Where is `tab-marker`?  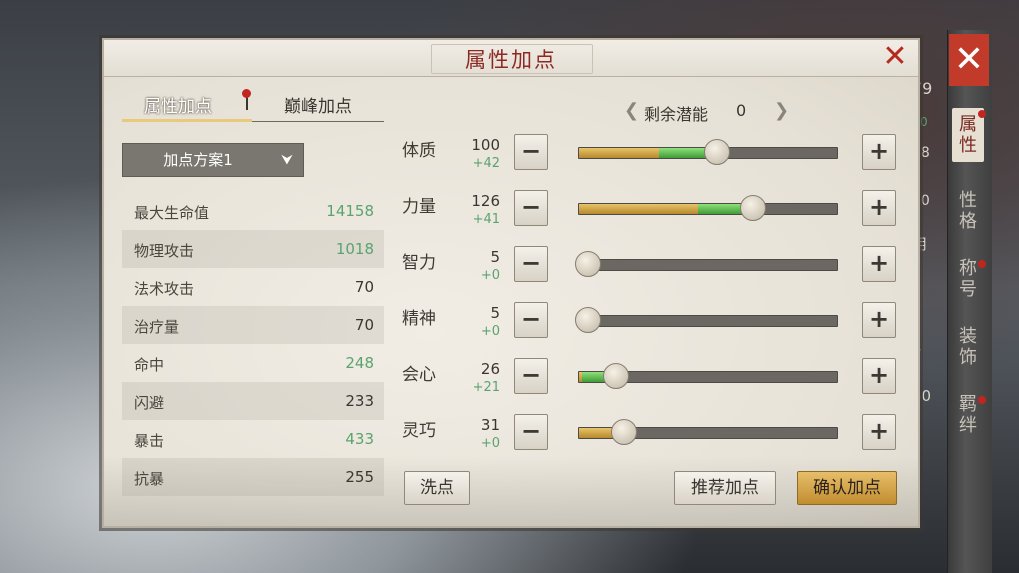 tab-marker is located at coordinates (247, 103).